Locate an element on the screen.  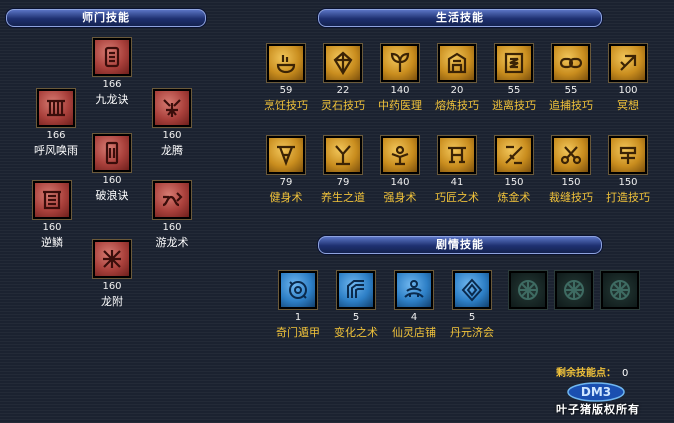
life-skill-forging: 150 打造技巧 is located at coordinates (628, 170).